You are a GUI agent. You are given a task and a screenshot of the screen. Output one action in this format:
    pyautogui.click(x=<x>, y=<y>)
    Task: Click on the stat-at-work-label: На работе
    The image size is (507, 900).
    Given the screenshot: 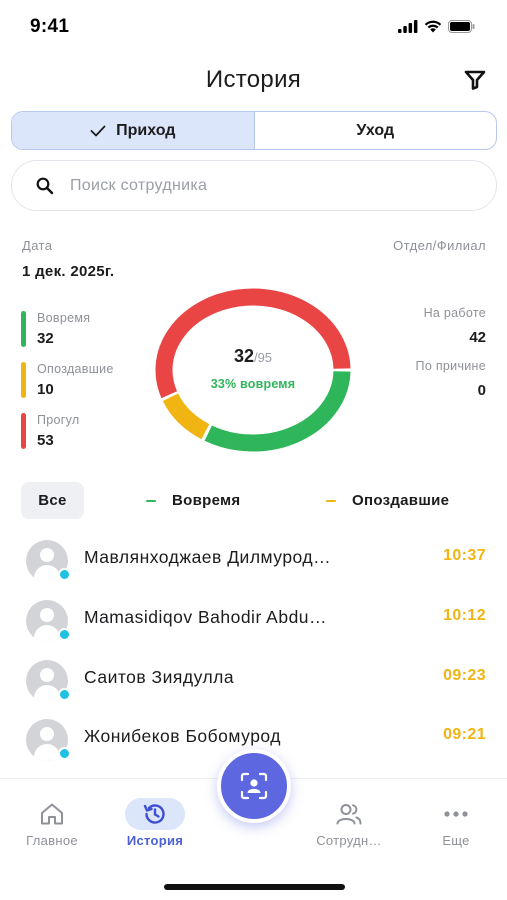 What is the action you would take?
    pyautogui.click(x=454, y=313)
    